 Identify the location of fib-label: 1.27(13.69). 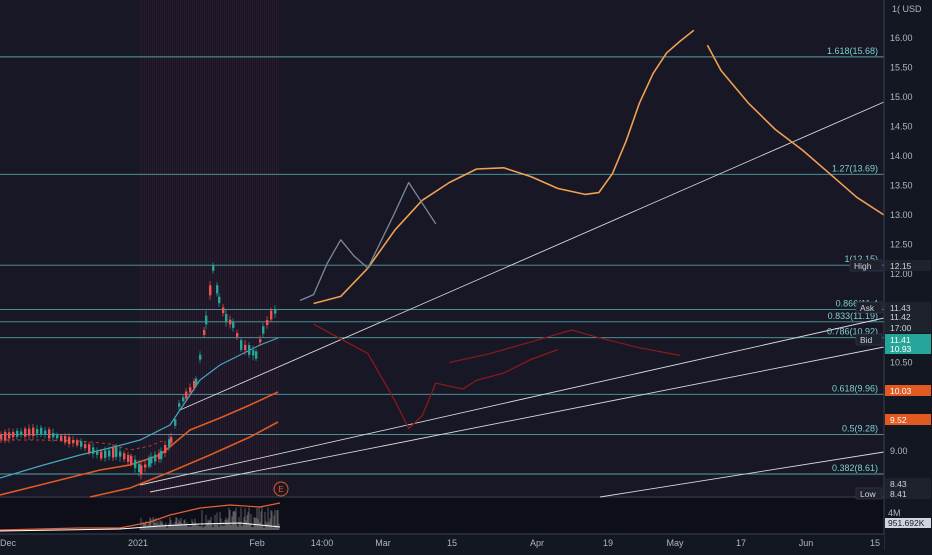
(855, 168).